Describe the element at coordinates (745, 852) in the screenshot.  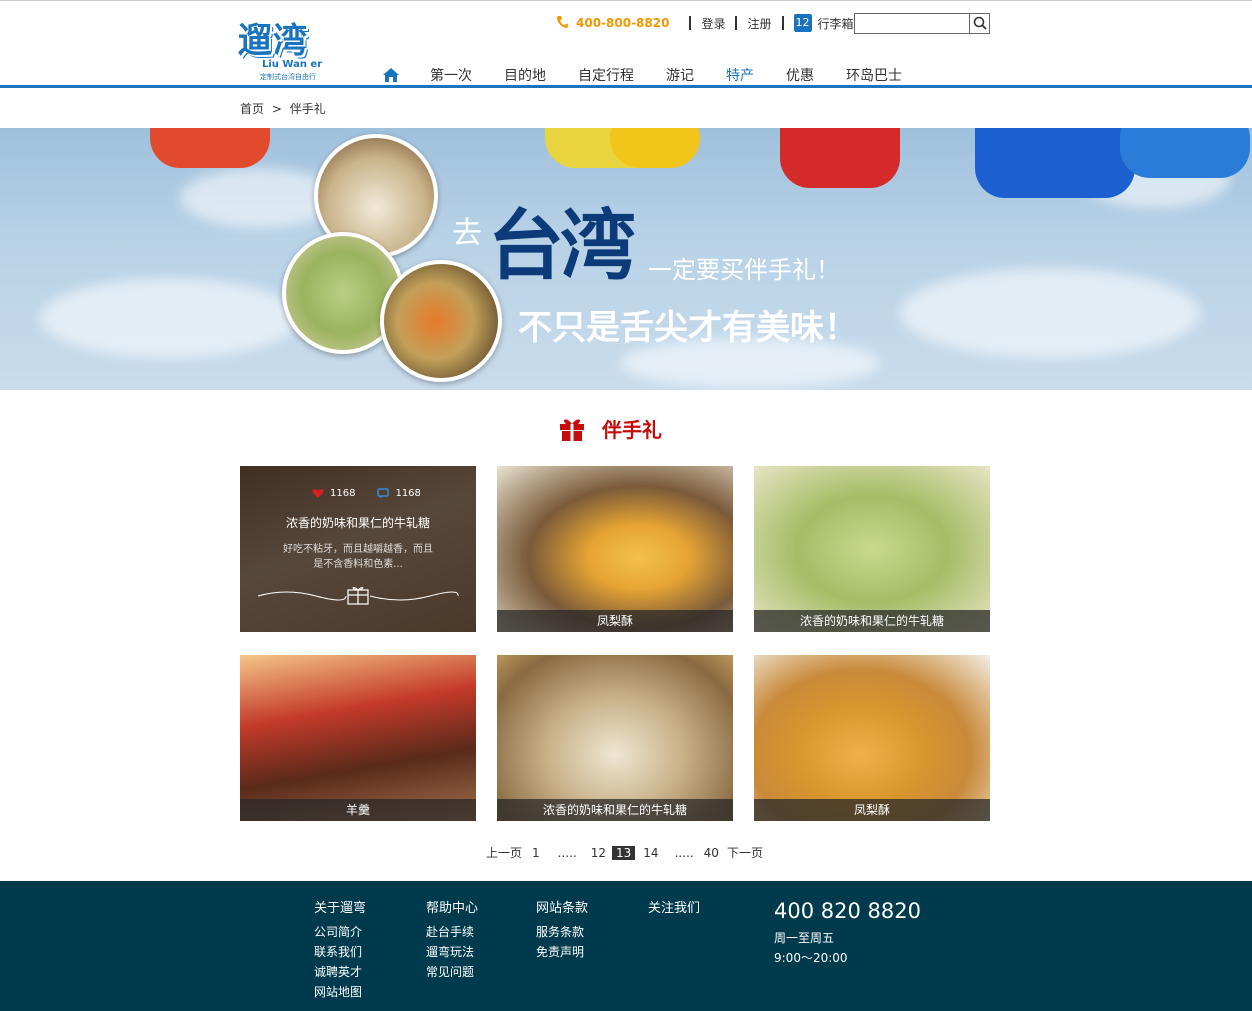
I see `next-page-link: 下一页` at that location.